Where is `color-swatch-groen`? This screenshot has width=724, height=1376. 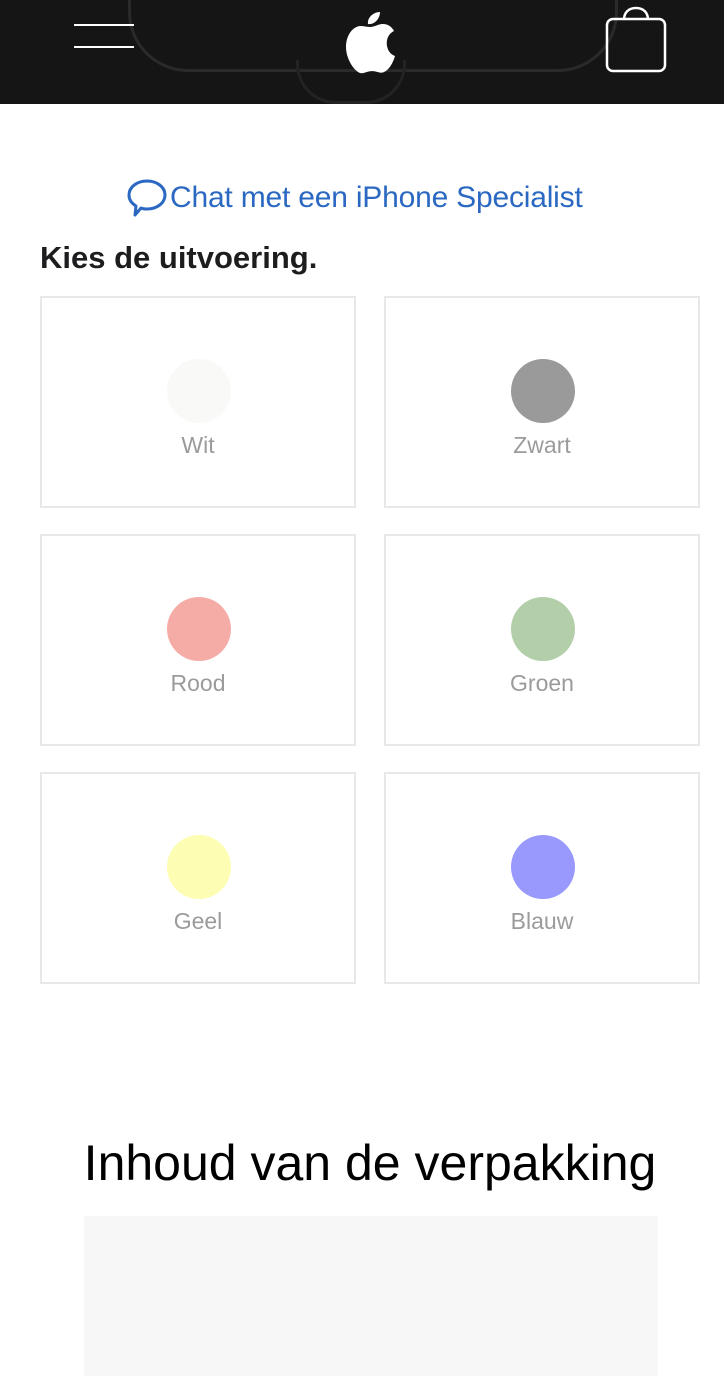
color-swatch-groen is located at coordinates (543, 629).